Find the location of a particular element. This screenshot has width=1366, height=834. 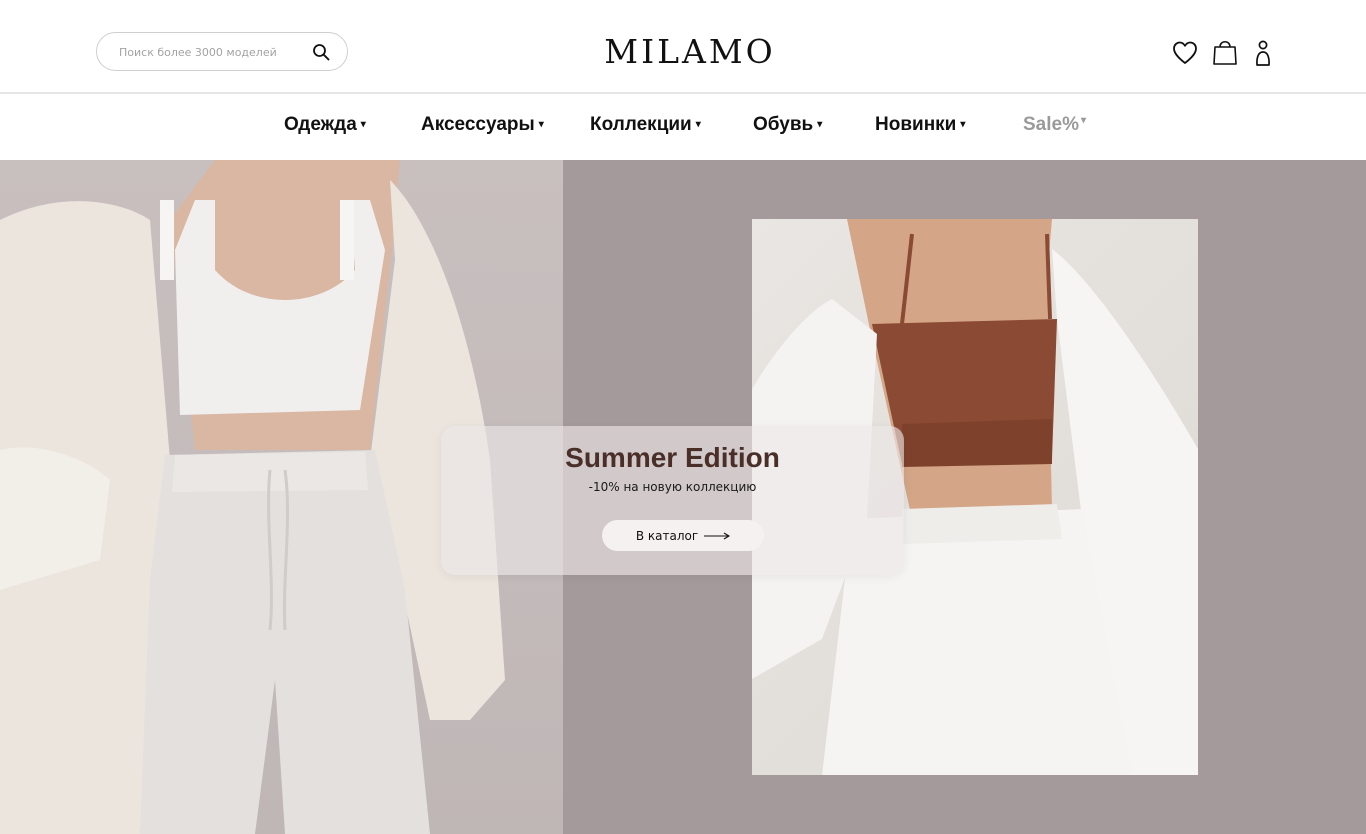

nav-item-label: Sale% is located at coordinates (1051, 124).